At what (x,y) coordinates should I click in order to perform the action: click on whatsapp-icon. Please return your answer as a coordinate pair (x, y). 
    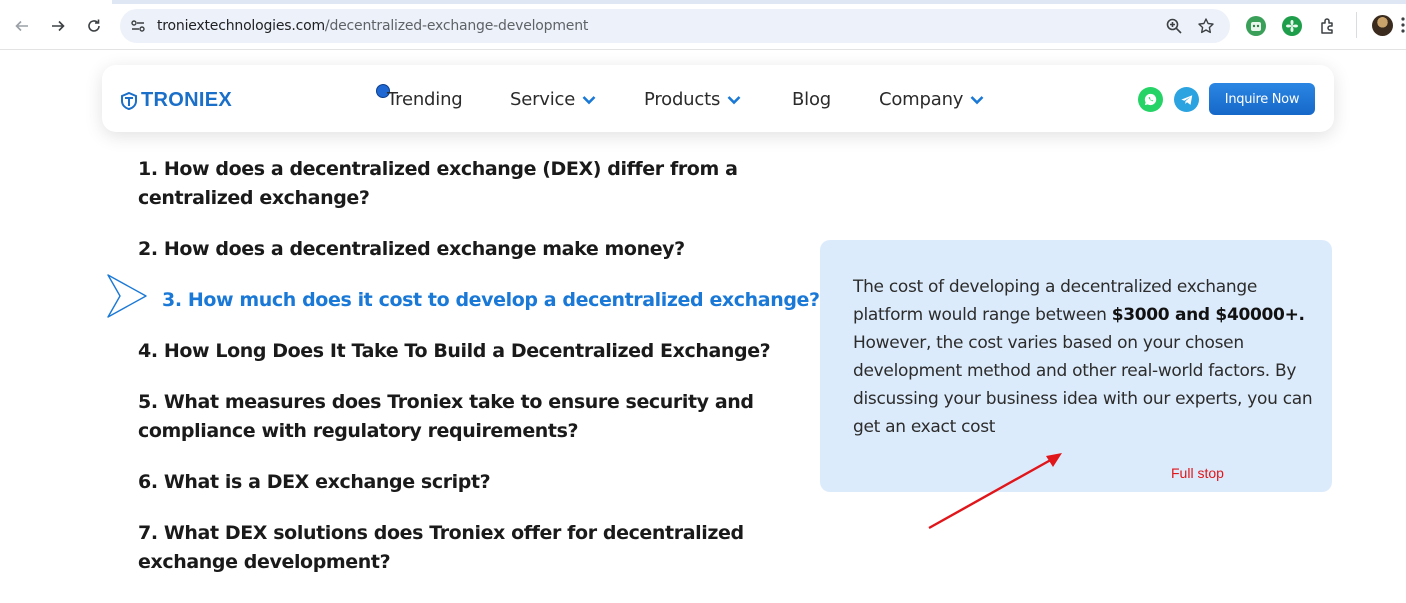
    Looking at the image, I should click on (1150, 99).